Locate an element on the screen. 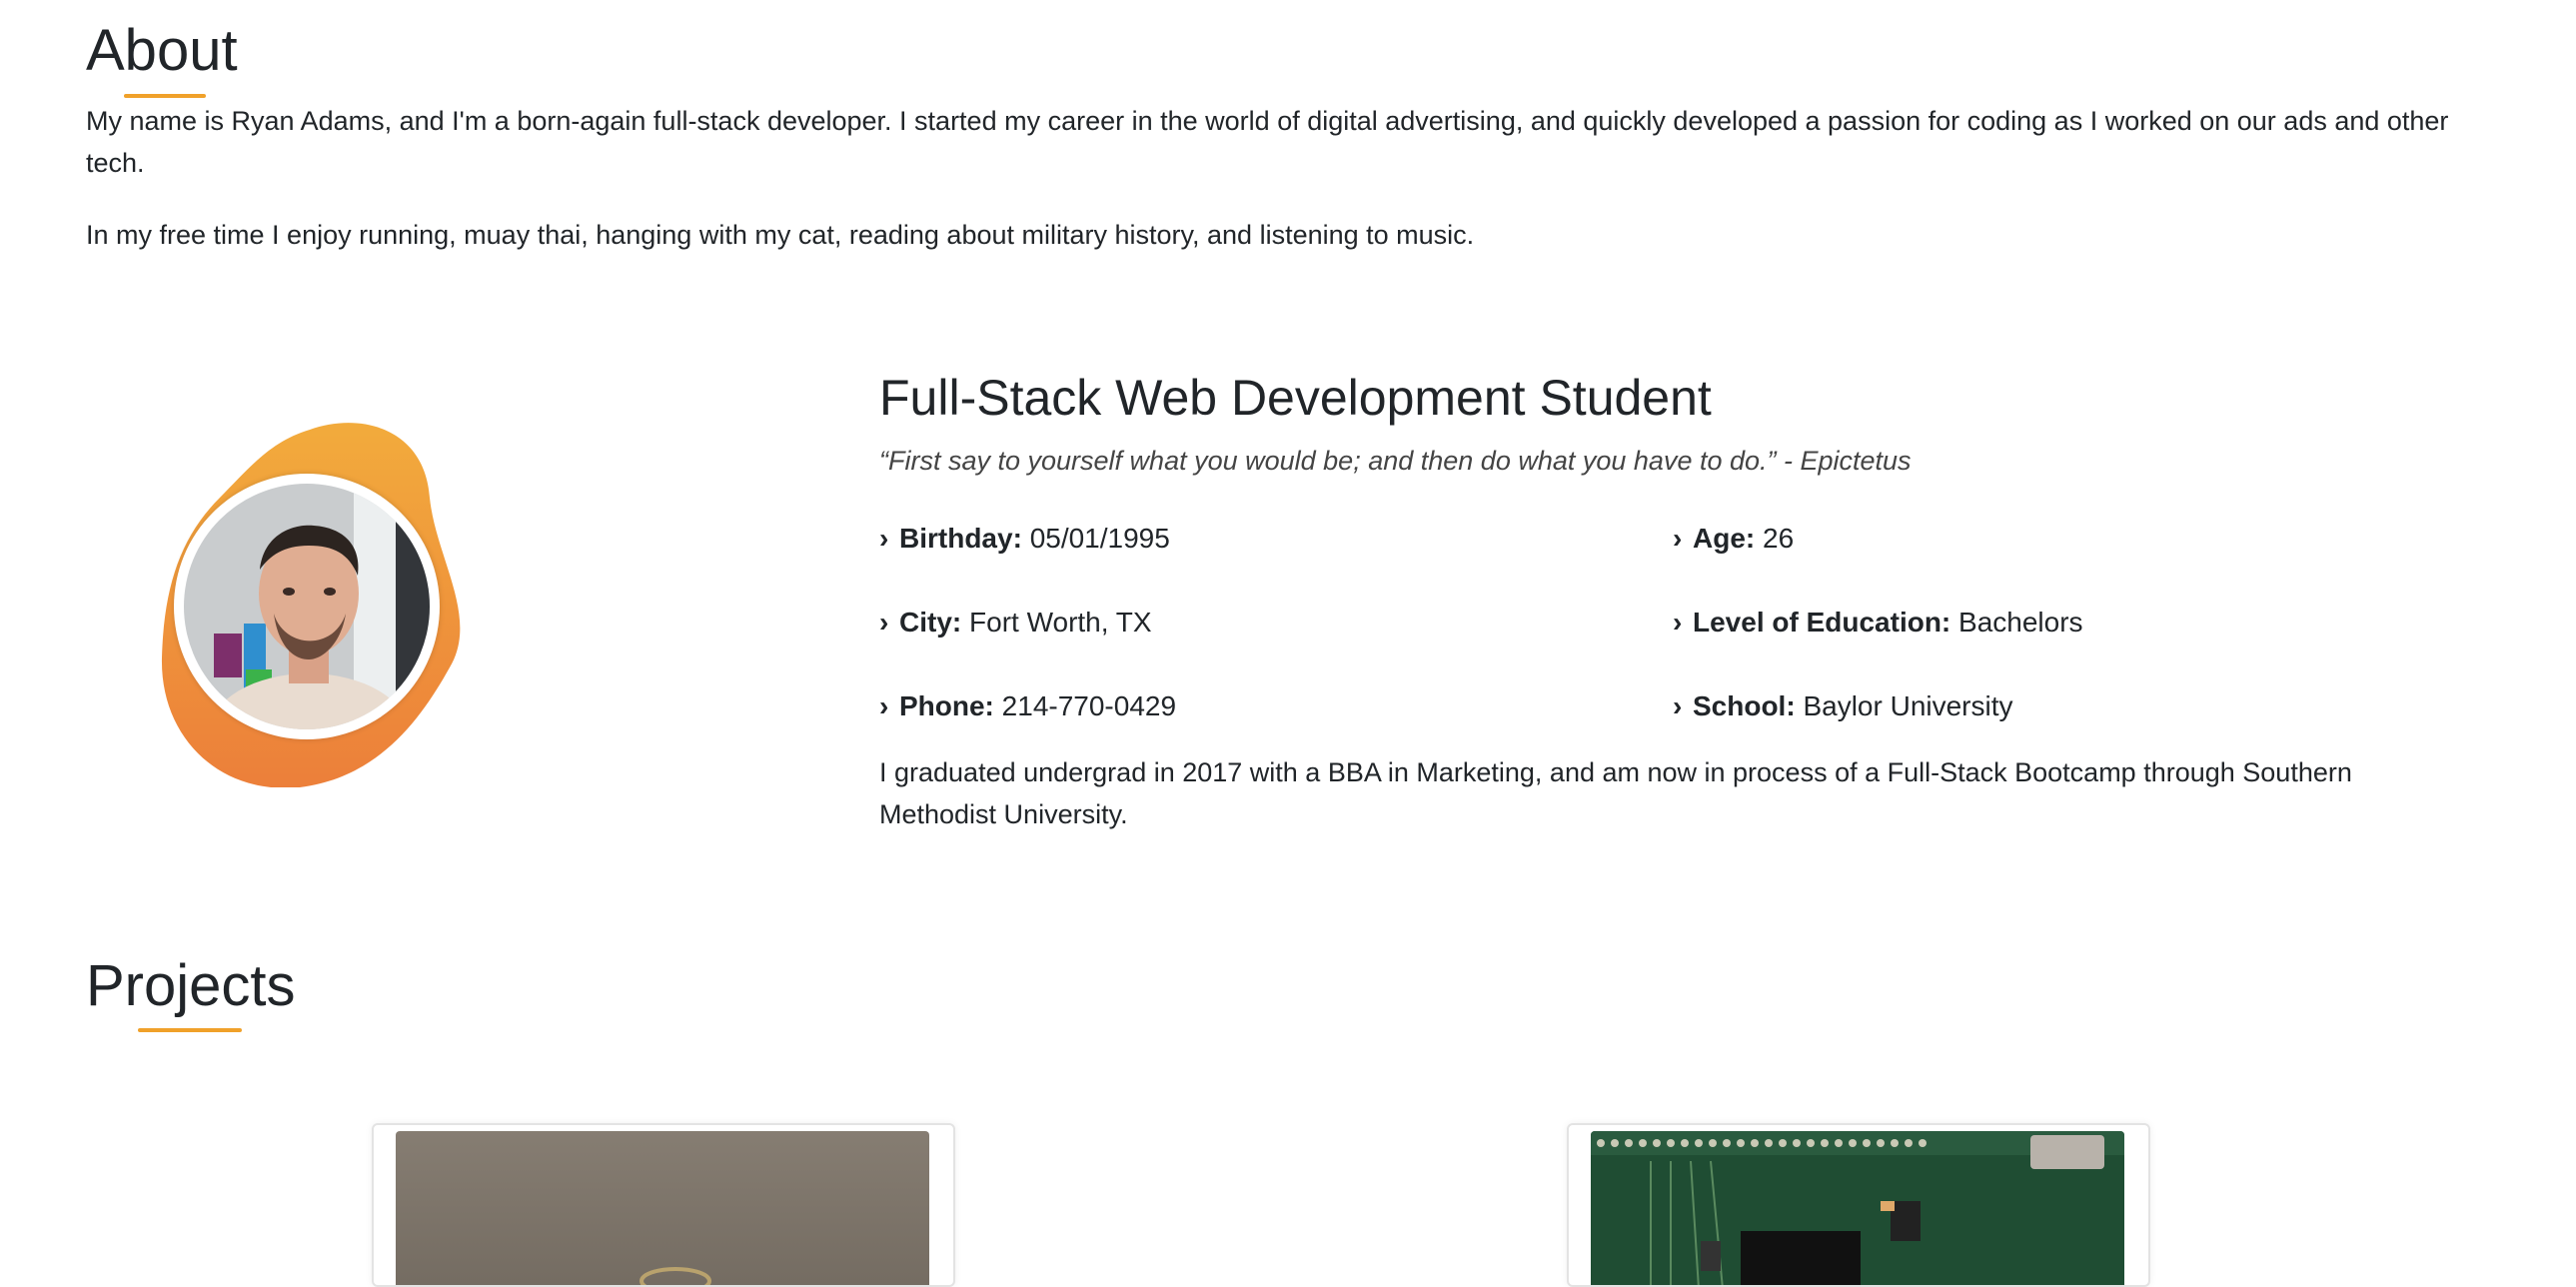 This screenshot has height=1287, width=2576. detail-birthday: › Birthday: 05/01/1995 is located at coordinates (1024, 539).